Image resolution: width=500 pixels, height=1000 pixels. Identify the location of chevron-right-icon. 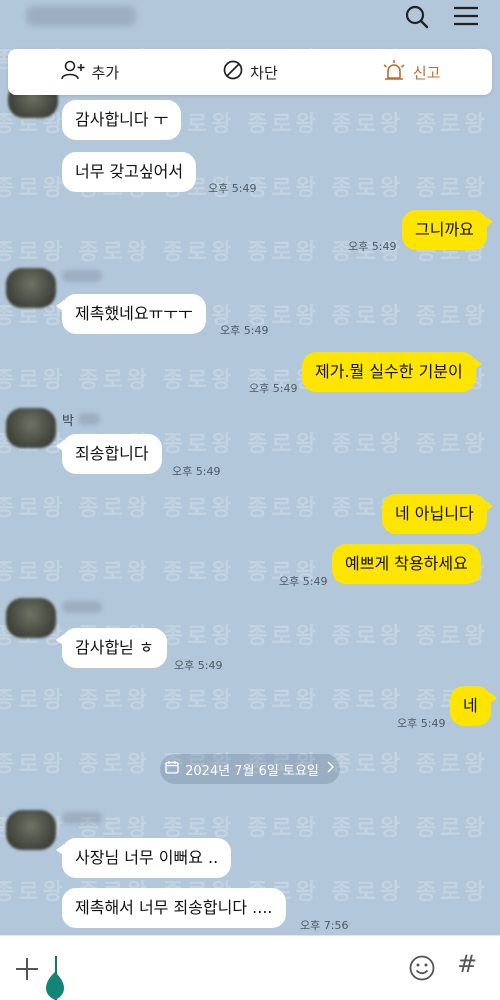
(330, 769).